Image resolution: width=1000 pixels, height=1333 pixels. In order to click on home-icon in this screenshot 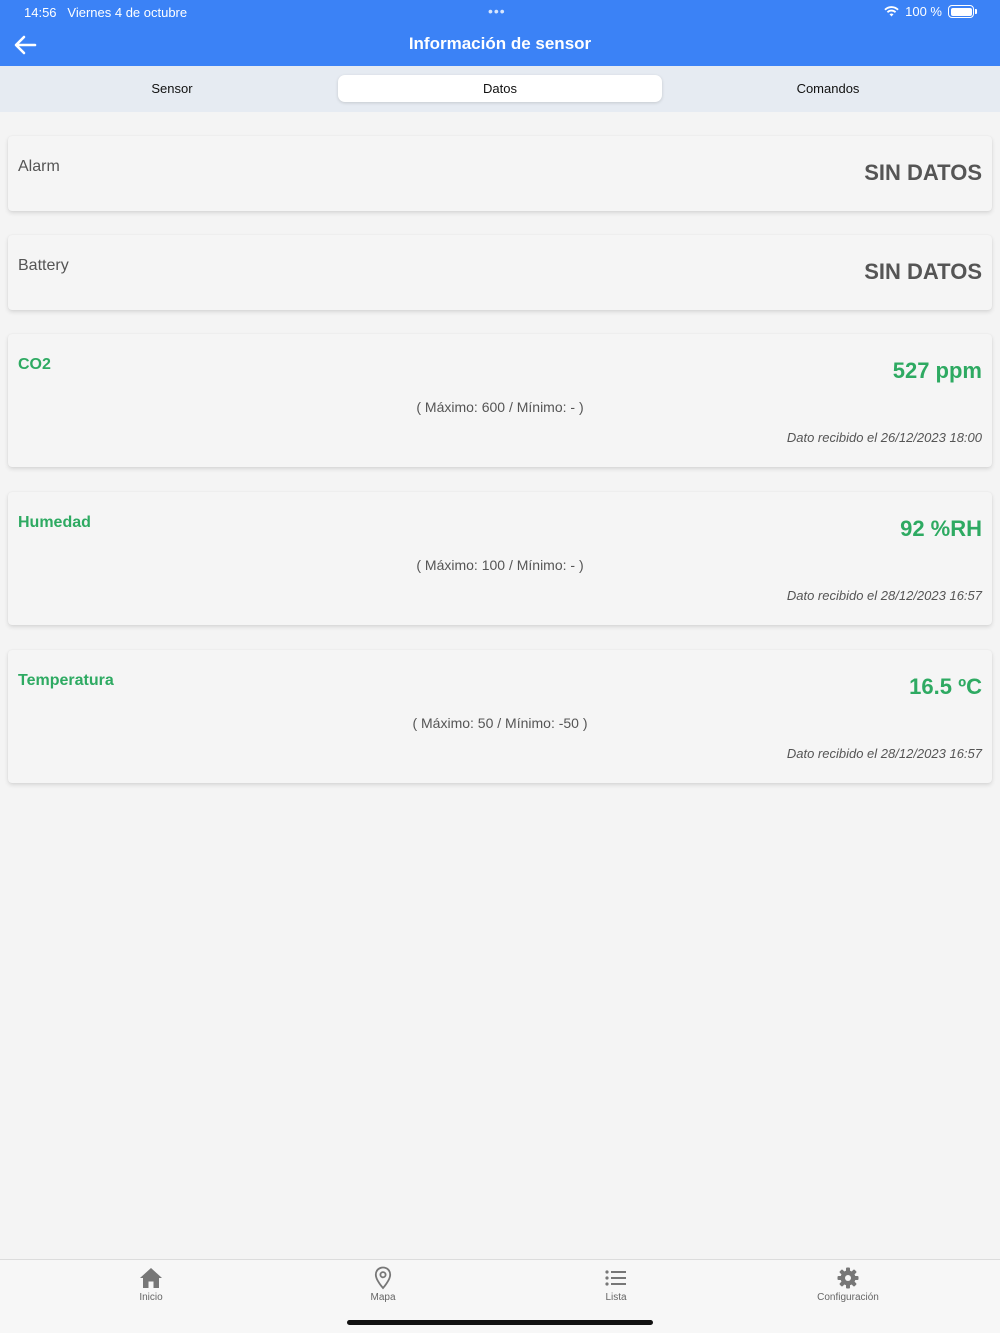, I will do `click(151, 1278)`.